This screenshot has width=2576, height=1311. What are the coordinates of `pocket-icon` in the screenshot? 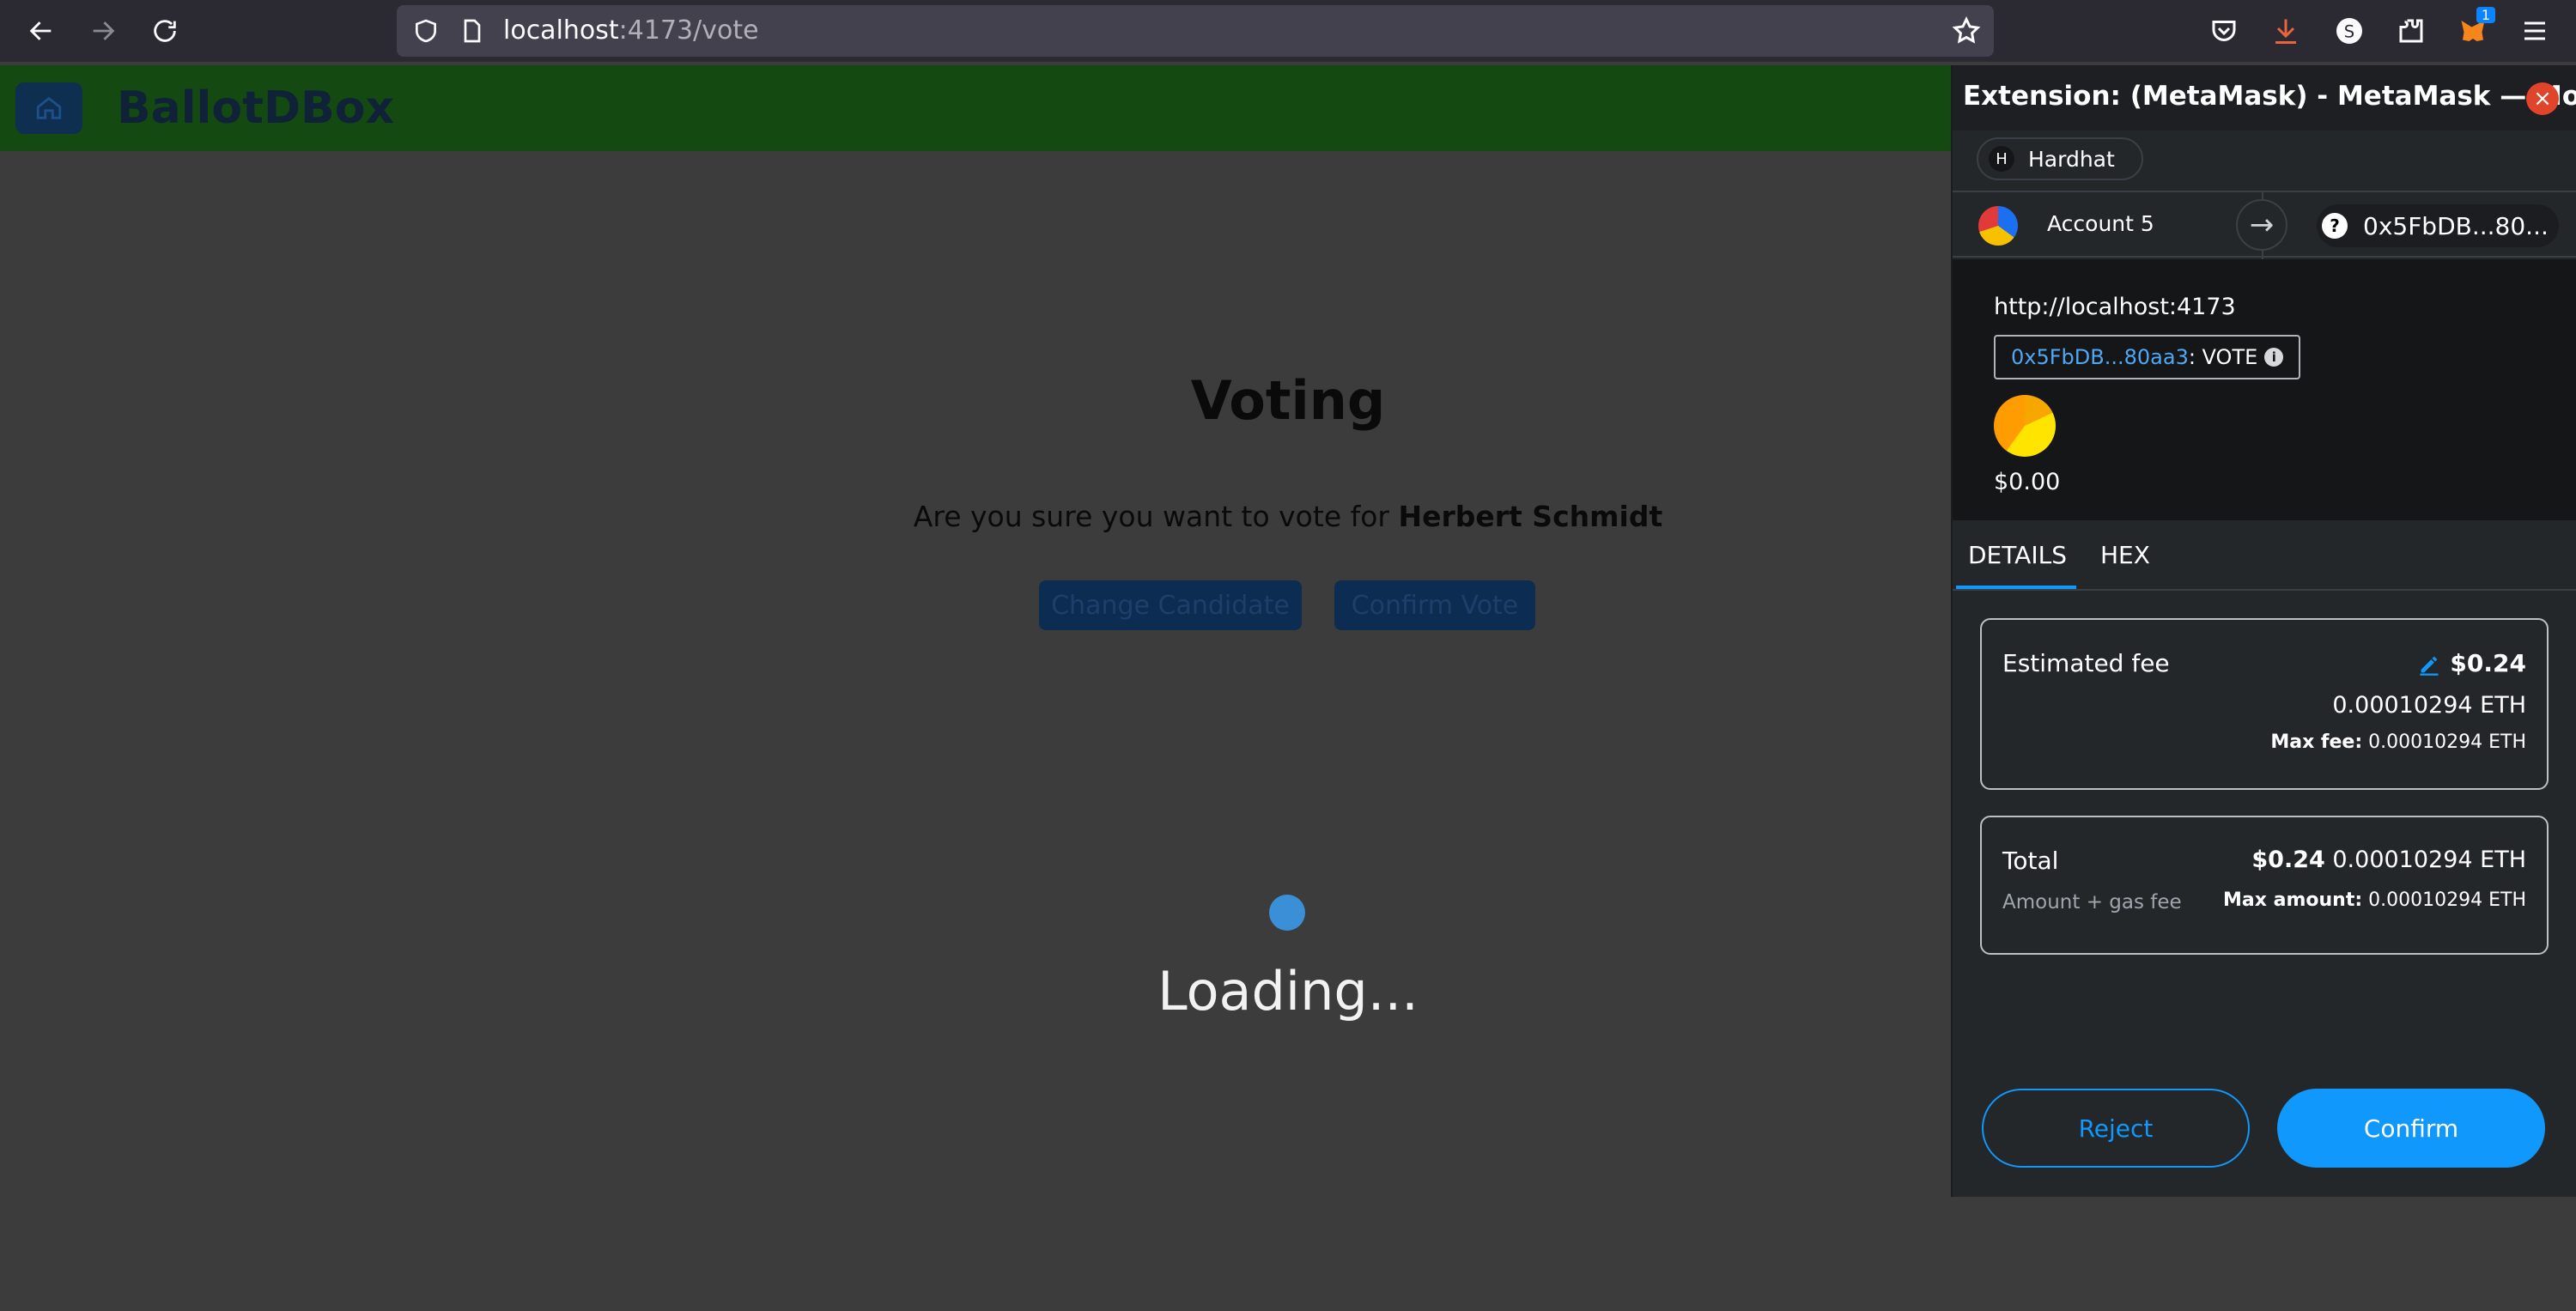 It's located at (2224, 31).